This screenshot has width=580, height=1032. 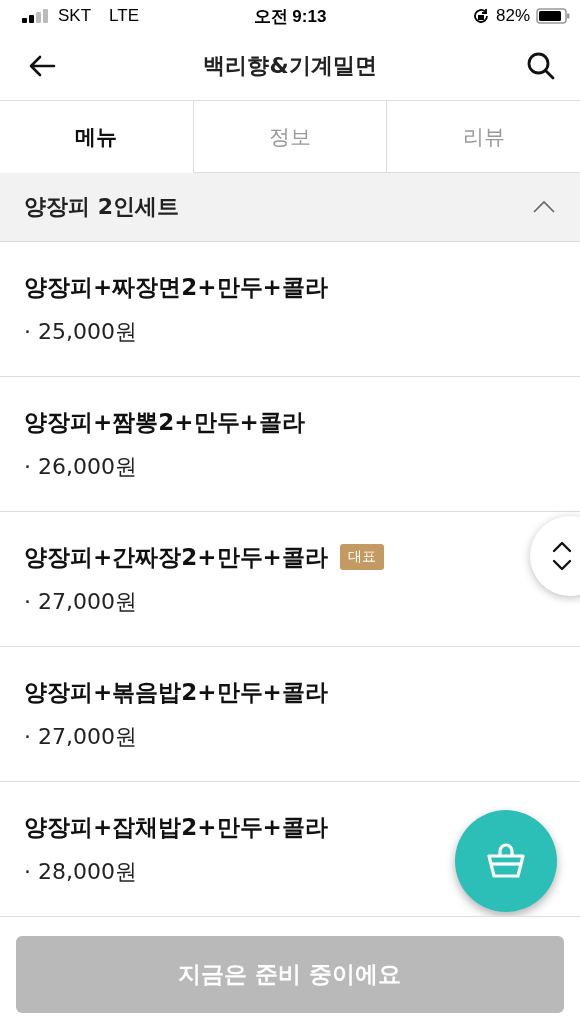 I want to click on item-name: 양장피+간짜장2+만두+콜라, so click(x=176, y=557).